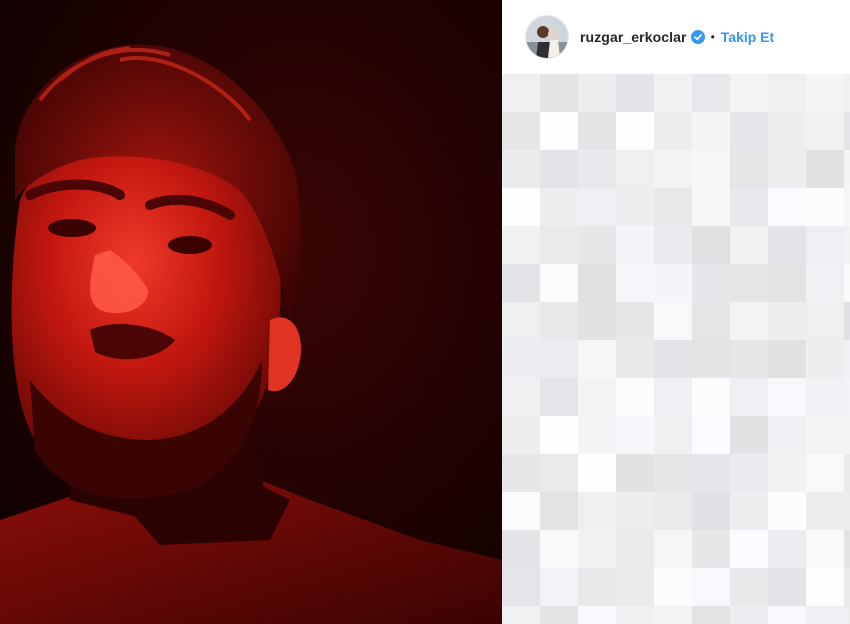 The image size is (850, 624). What do you see at coordinates (697, 37) in the screenshot?
I see `verified-badge-icon` at bounding box center [697, 37].